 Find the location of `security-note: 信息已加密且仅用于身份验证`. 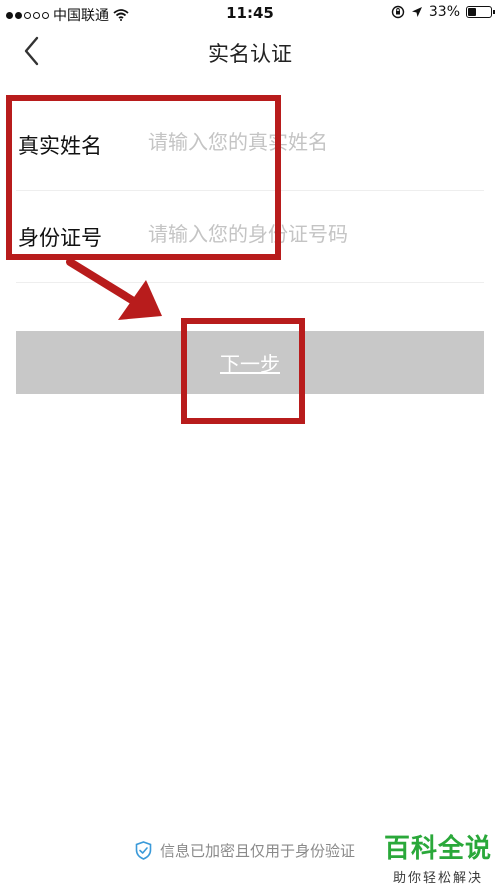

security-note: 信息已加密且仅用于身份验证 is located at coordinates (245, 850).